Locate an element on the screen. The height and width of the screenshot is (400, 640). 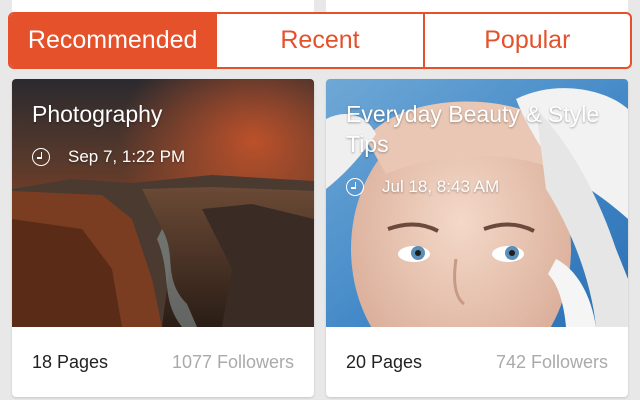
timestamp-text: Jul 18, 8:43 AM is located at coordinates (441, 186).